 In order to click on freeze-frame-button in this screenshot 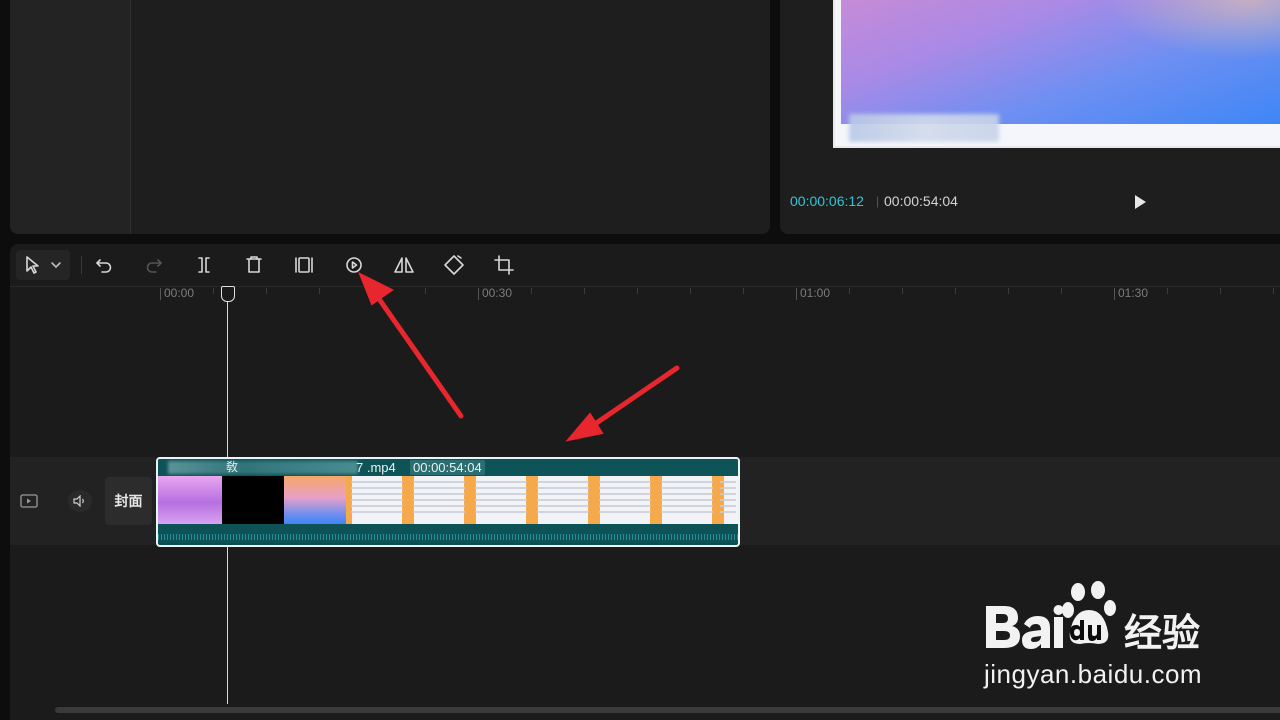, I will do `click(304, 265)`.